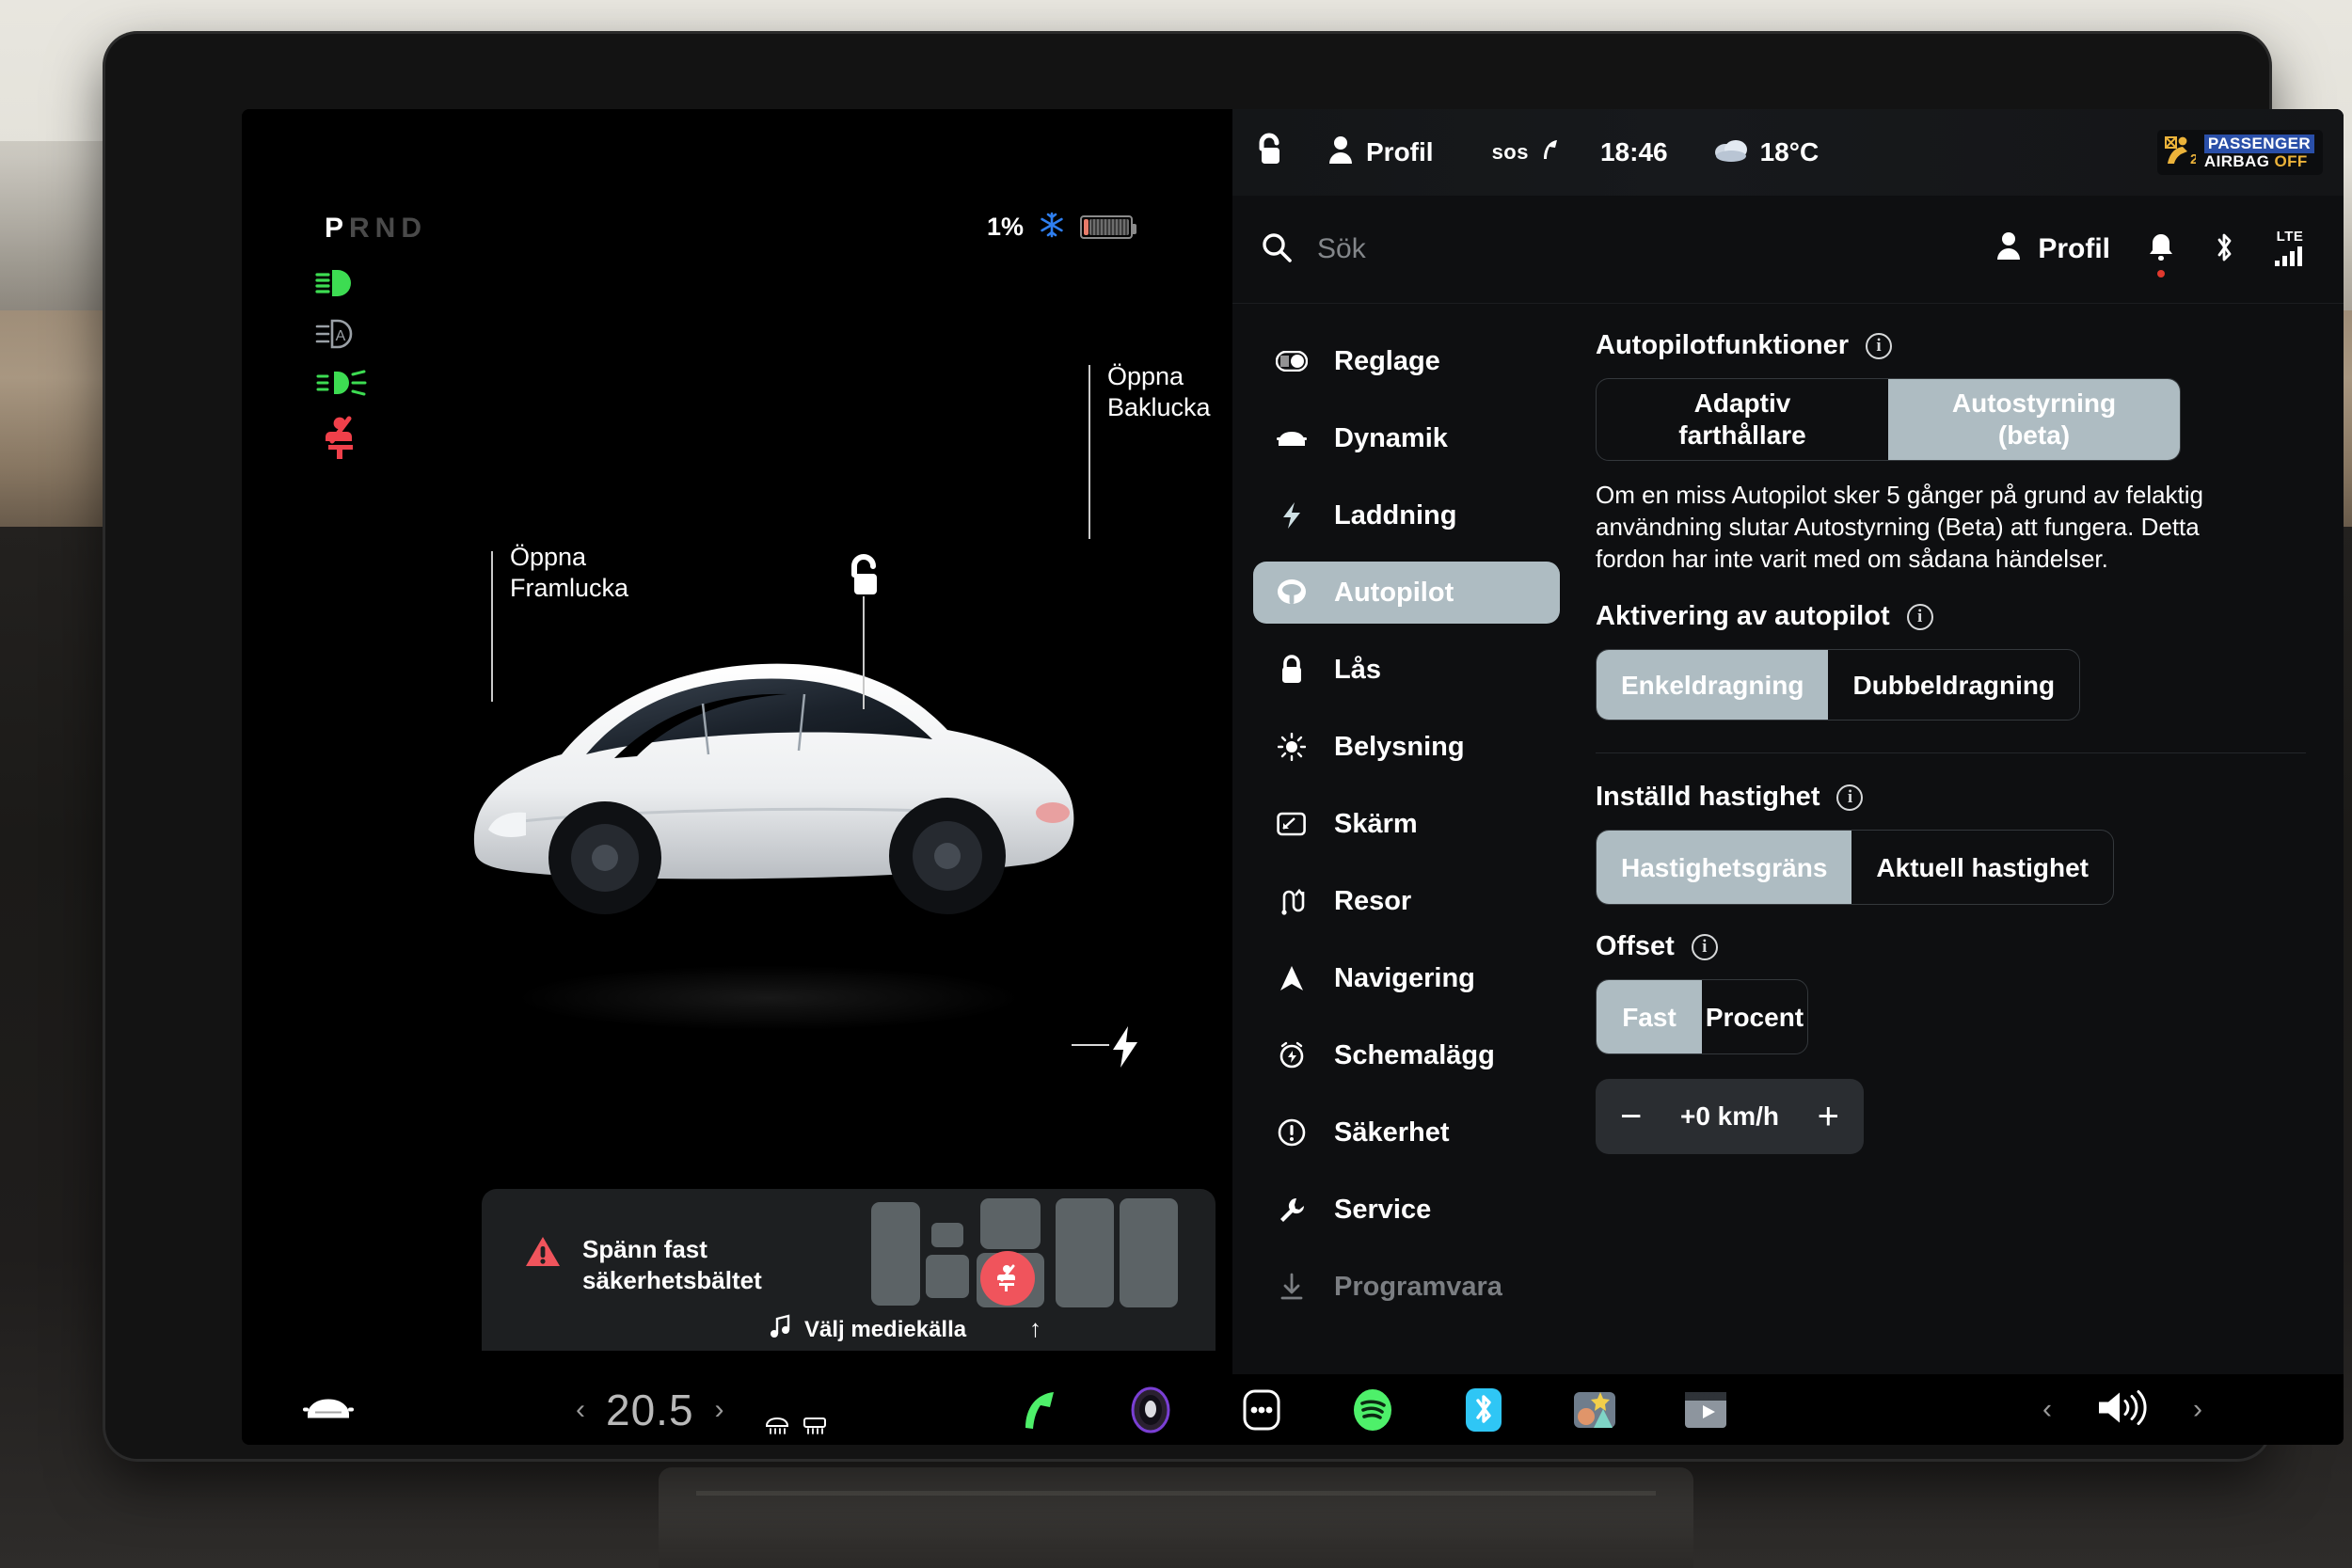 The height and width of the screenshot is (1568, 2352). What do you see at coordinates (1383, 1210) in the screenshot?
I see `sidebar-item-label: Service` at bounding box center [1383, 1210].